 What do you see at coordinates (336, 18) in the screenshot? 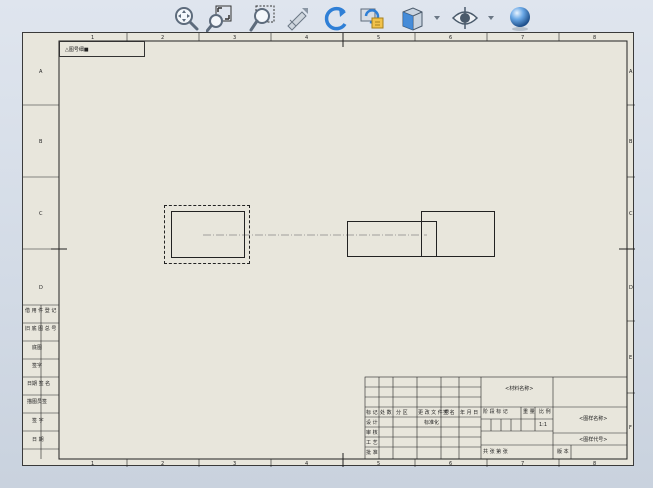
I see `rotate-icon` at bounding box center [336, 18].